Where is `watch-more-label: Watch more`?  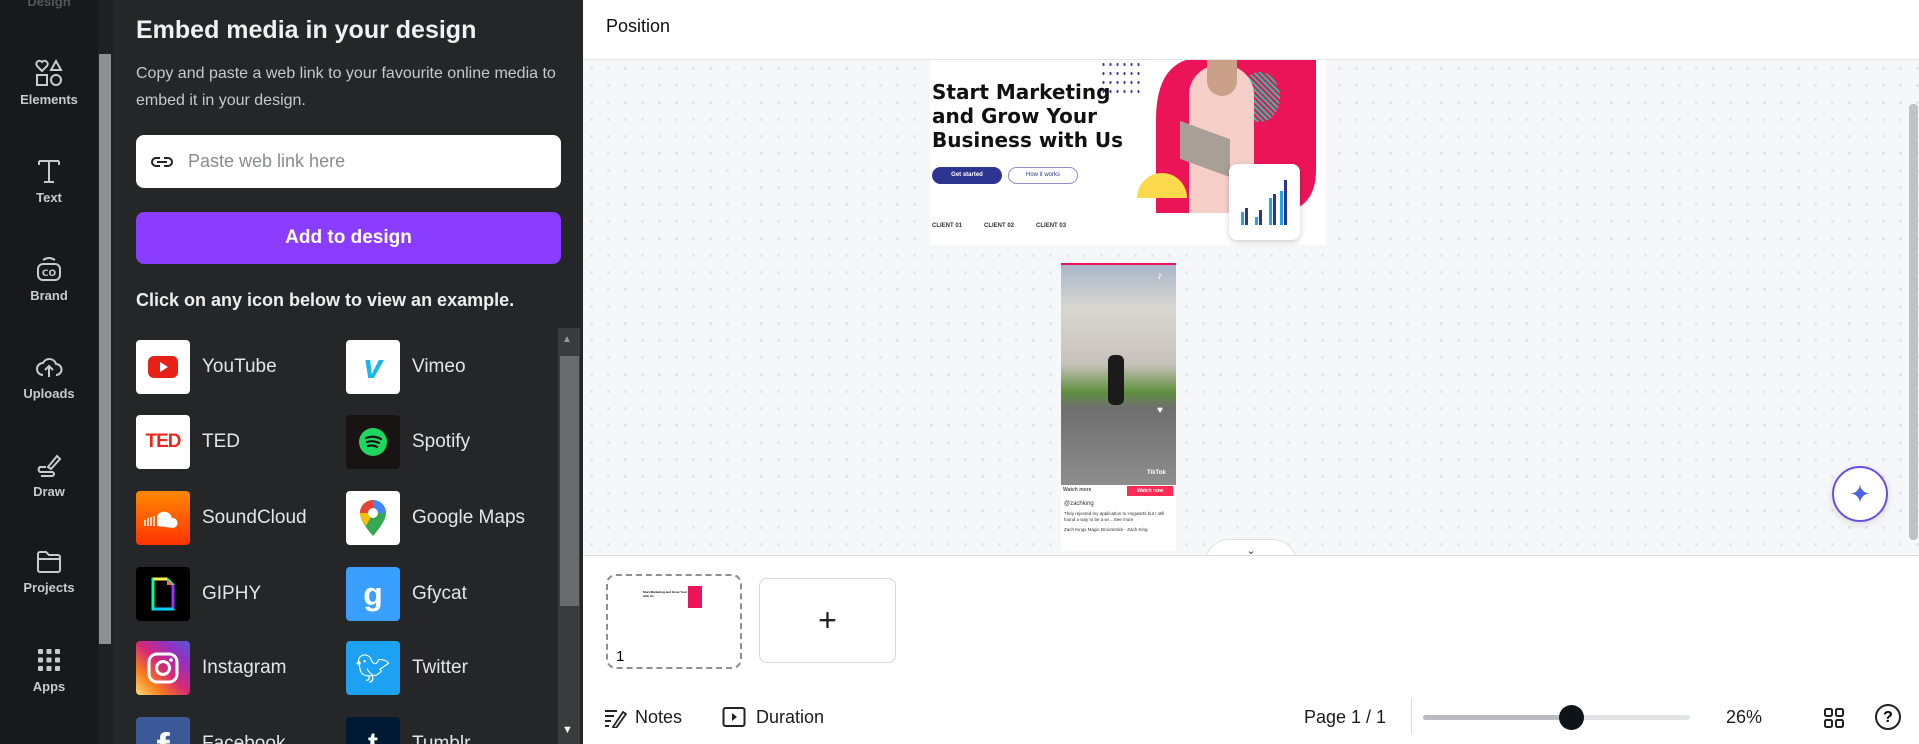
watch-more-label: Watch more is located at coordinates (1077, 490).